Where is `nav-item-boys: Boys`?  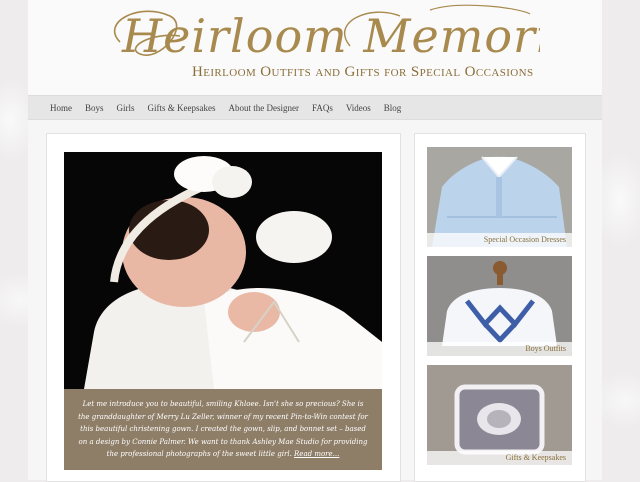 nav-item-boys: Boys is located at coordinates (94, 108).